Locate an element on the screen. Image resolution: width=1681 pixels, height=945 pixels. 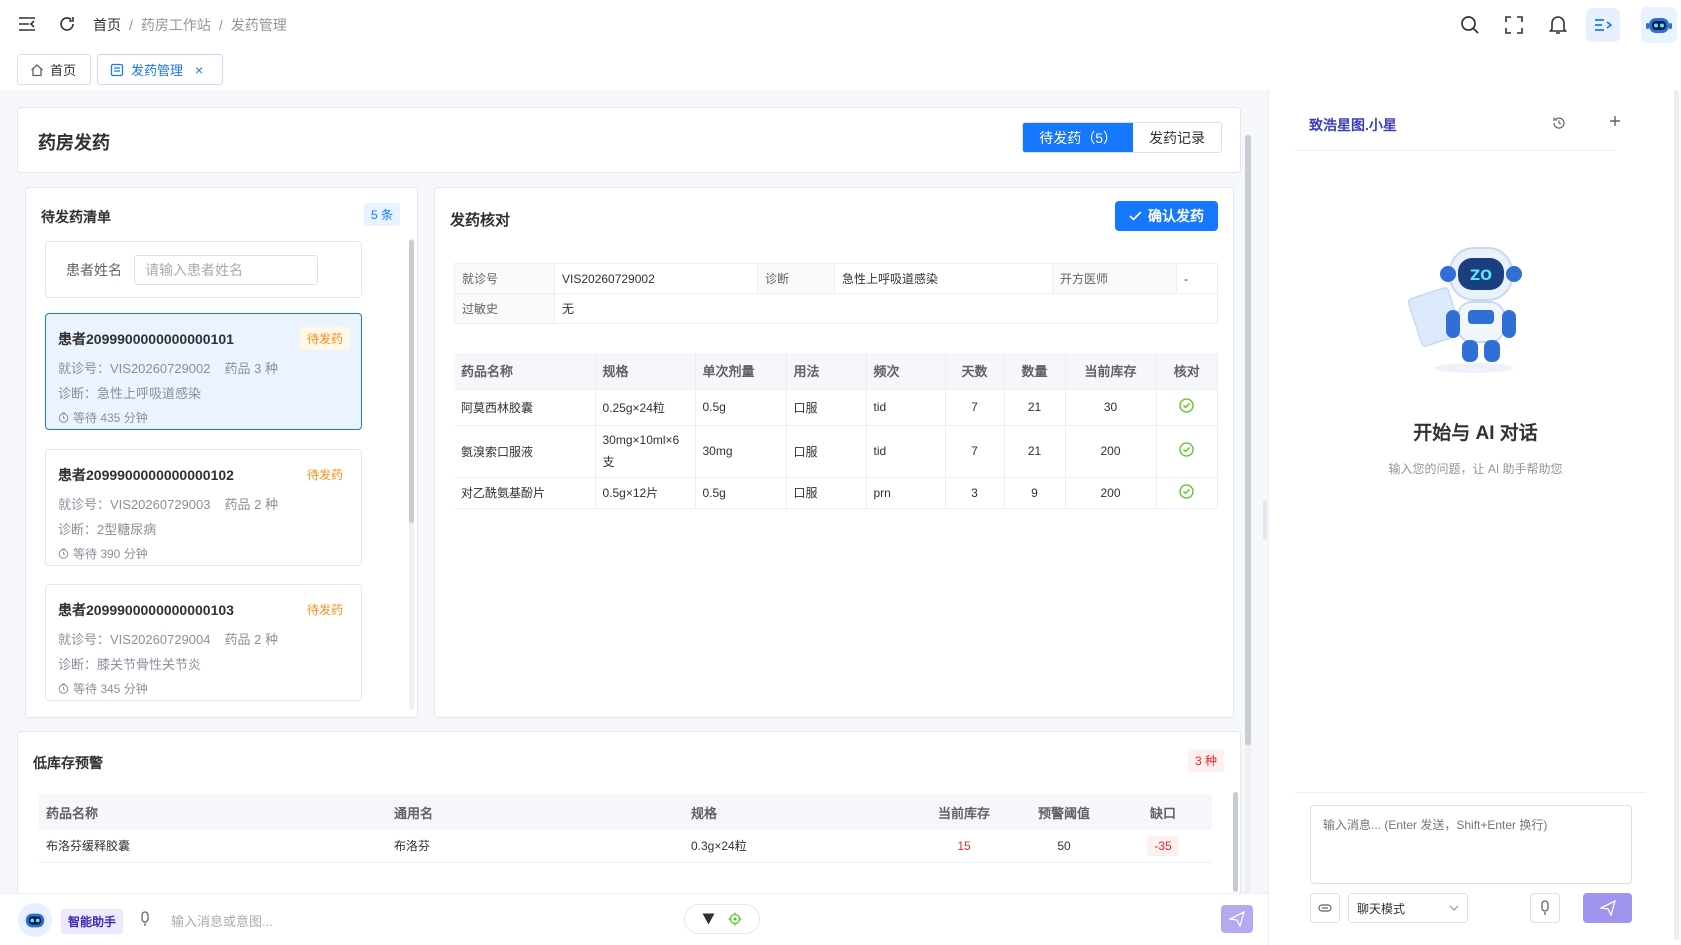
info-value-diagnosis: 急性上呼吸道感染 is located at coordinates (943, 278).